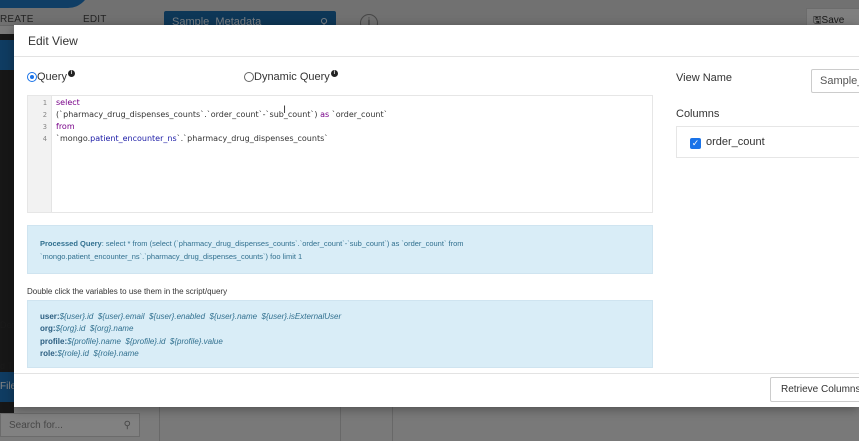  I want to click on code-line-3: from, so click(65, 126).